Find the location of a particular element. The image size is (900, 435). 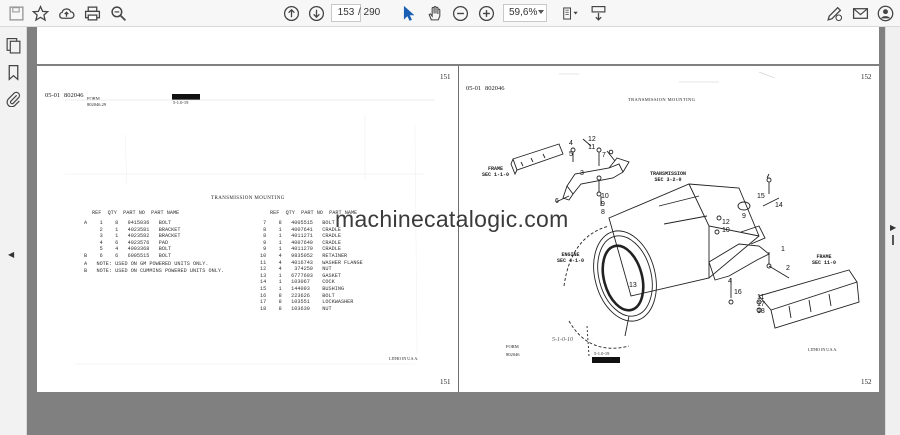

callout-3: 3 is located at coordinates (582, 173).